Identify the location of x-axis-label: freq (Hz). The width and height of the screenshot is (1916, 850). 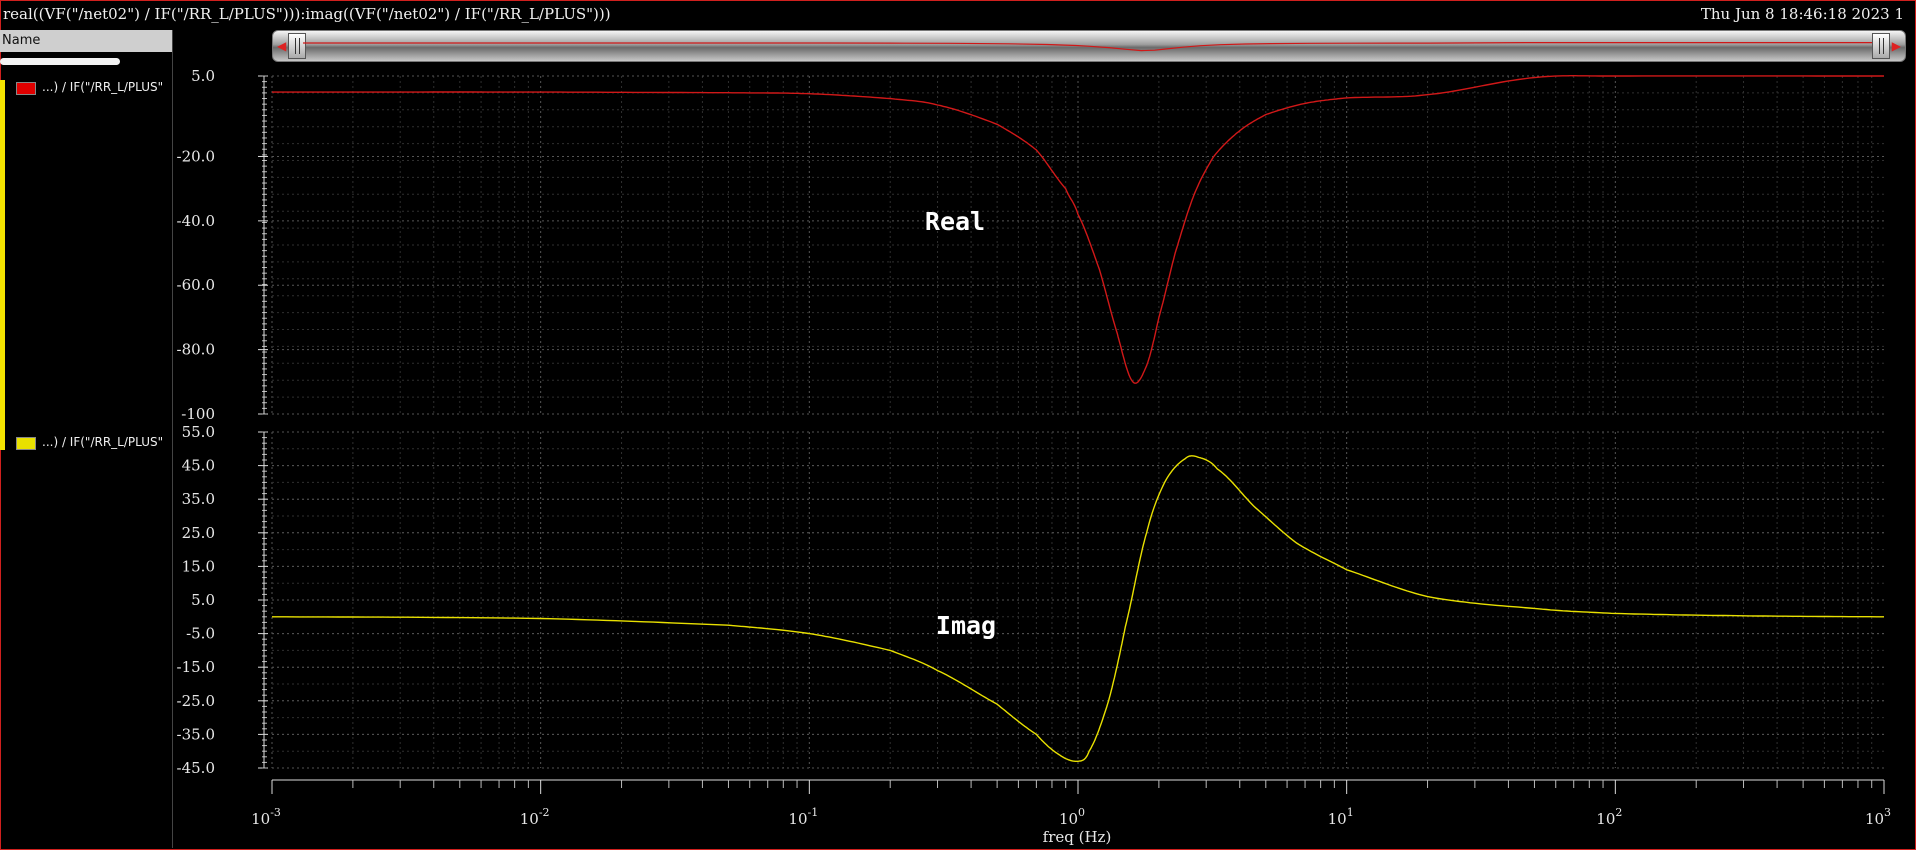
(1077, 837).